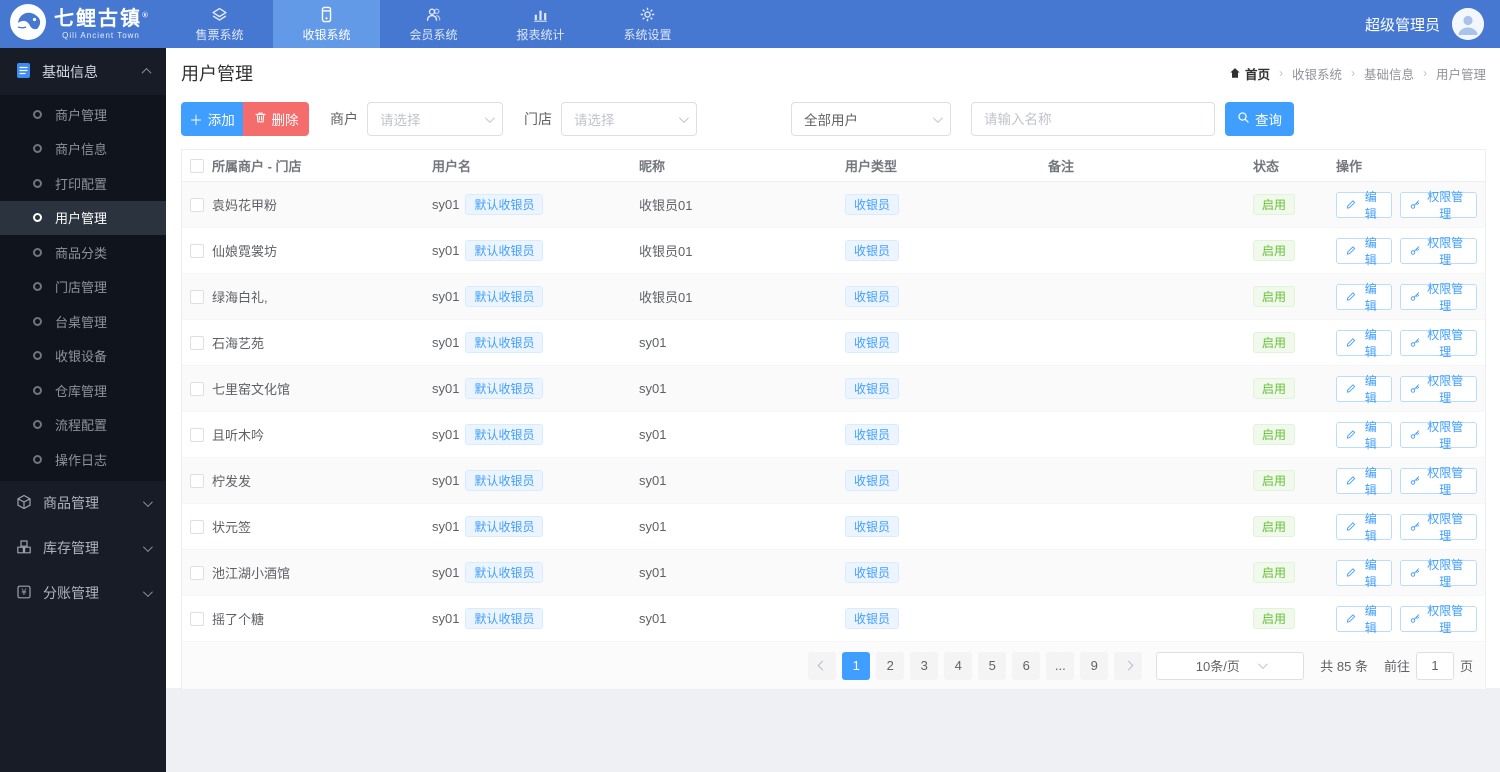 The width and height of the screenshot is (1500, 772). Describe the element at coordinates (433, 24) in the screenshot. I see `nav-tab-member-system: 会员系统` at that location.